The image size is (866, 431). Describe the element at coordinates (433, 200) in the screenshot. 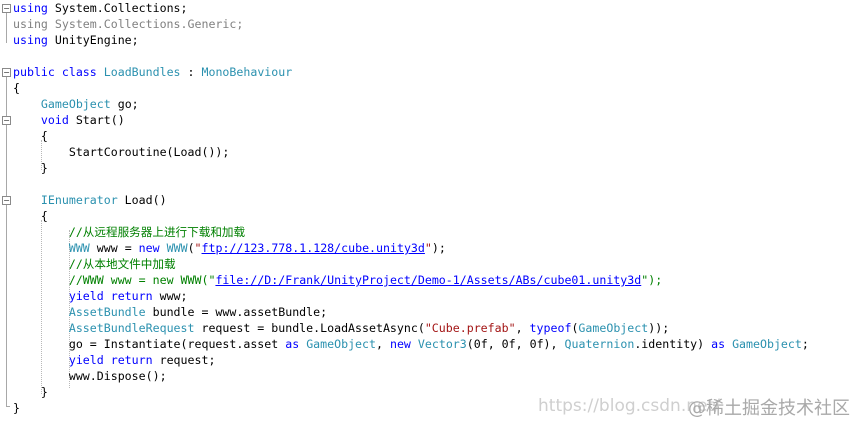

I see `code-line: − IEnumerator Load()` at that location.